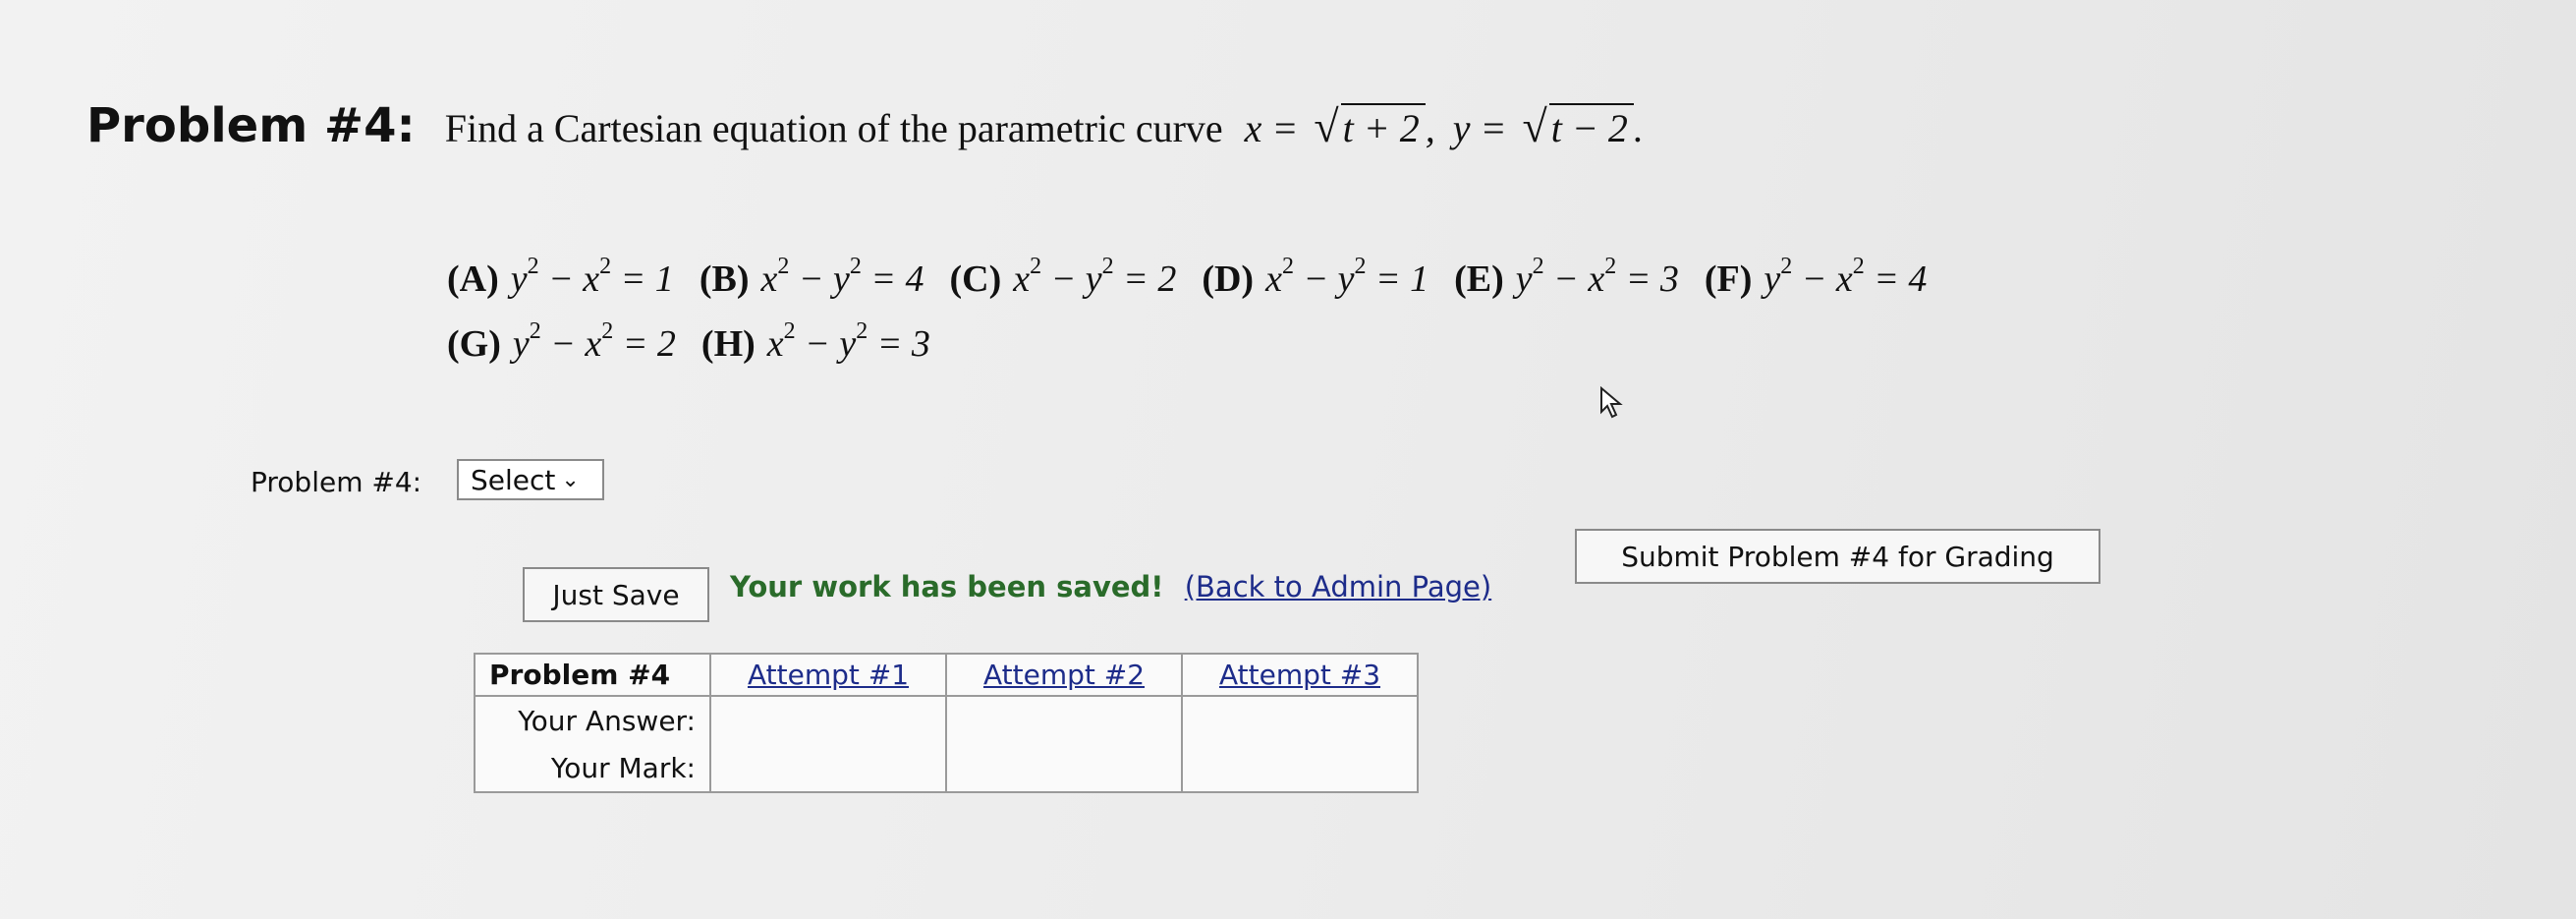  Describe the element at coordinates (1228, 279) in the screenshot. I see `choice-letter: (D)` at that location.